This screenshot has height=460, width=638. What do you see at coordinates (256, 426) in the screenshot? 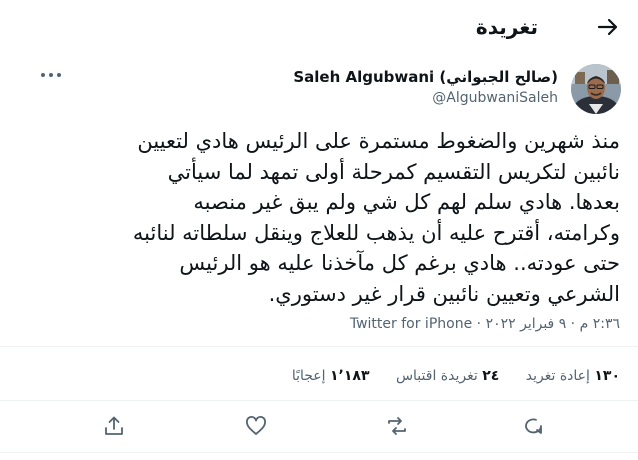
I see `heart-icon` at bounding box center [256, 426].